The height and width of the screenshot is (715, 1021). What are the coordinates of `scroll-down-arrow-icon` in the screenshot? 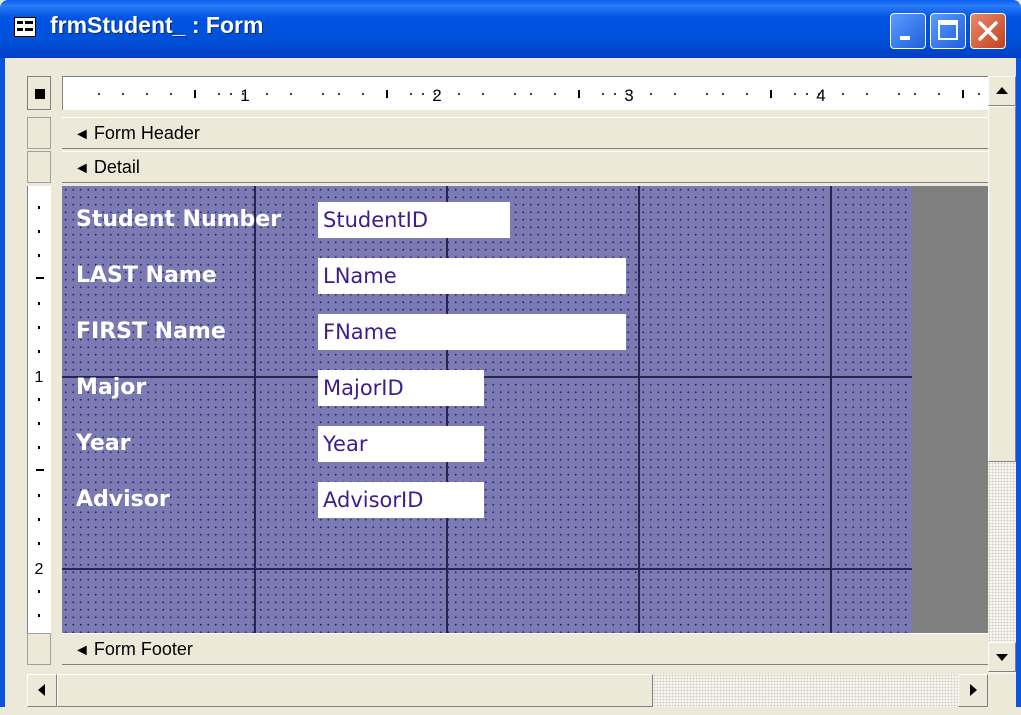 It's located at (1002, 657).